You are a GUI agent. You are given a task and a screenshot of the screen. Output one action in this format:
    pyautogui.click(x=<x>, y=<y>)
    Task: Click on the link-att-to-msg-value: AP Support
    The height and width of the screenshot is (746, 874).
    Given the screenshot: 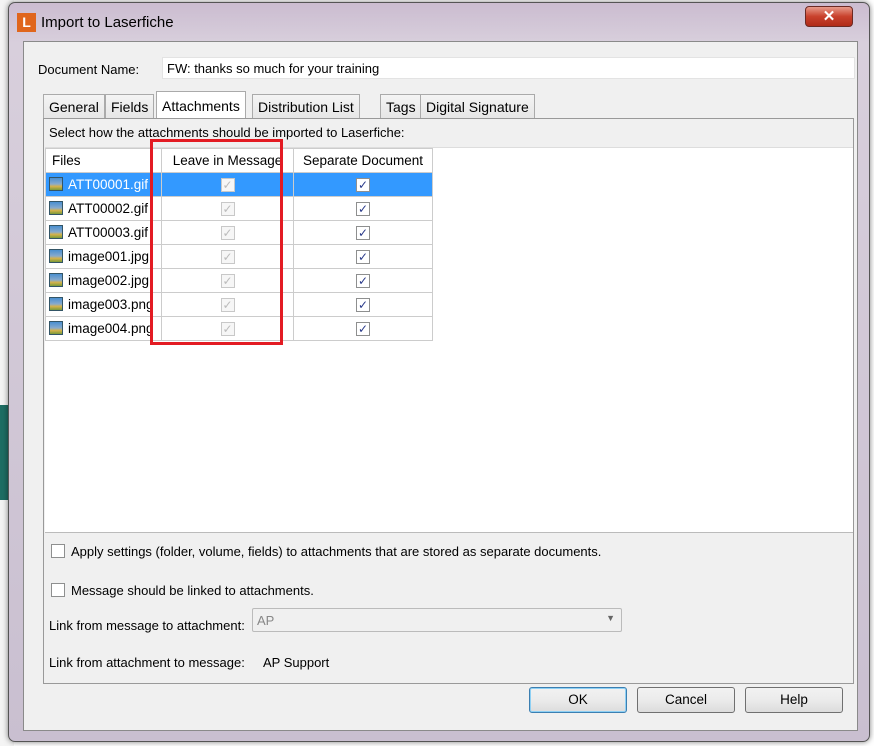 What is the action you would take?
    pyautogui.click(x=296, y=662)
    